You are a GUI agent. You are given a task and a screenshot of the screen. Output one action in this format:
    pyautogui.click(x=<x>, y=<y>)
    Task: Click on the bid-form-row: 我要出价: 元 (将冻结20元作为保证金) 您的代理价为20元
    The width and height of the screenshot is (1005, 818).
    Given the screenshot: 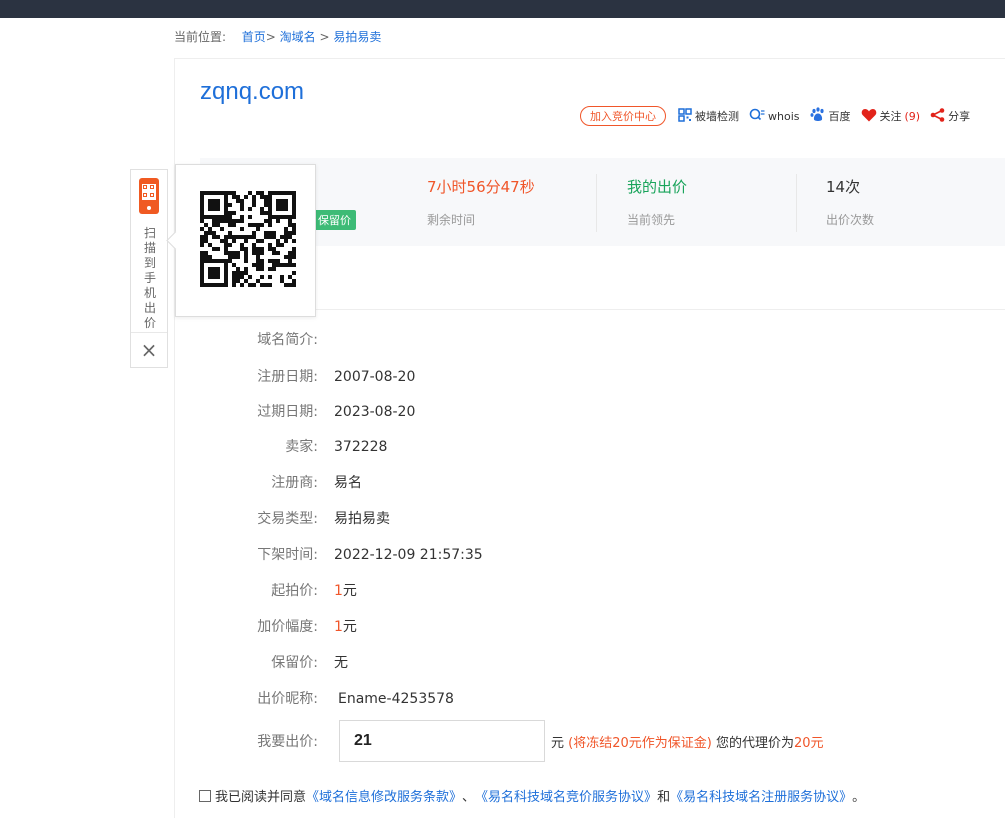 What is the action you would take?
    pyautogui.click(x=512, y=741)
    